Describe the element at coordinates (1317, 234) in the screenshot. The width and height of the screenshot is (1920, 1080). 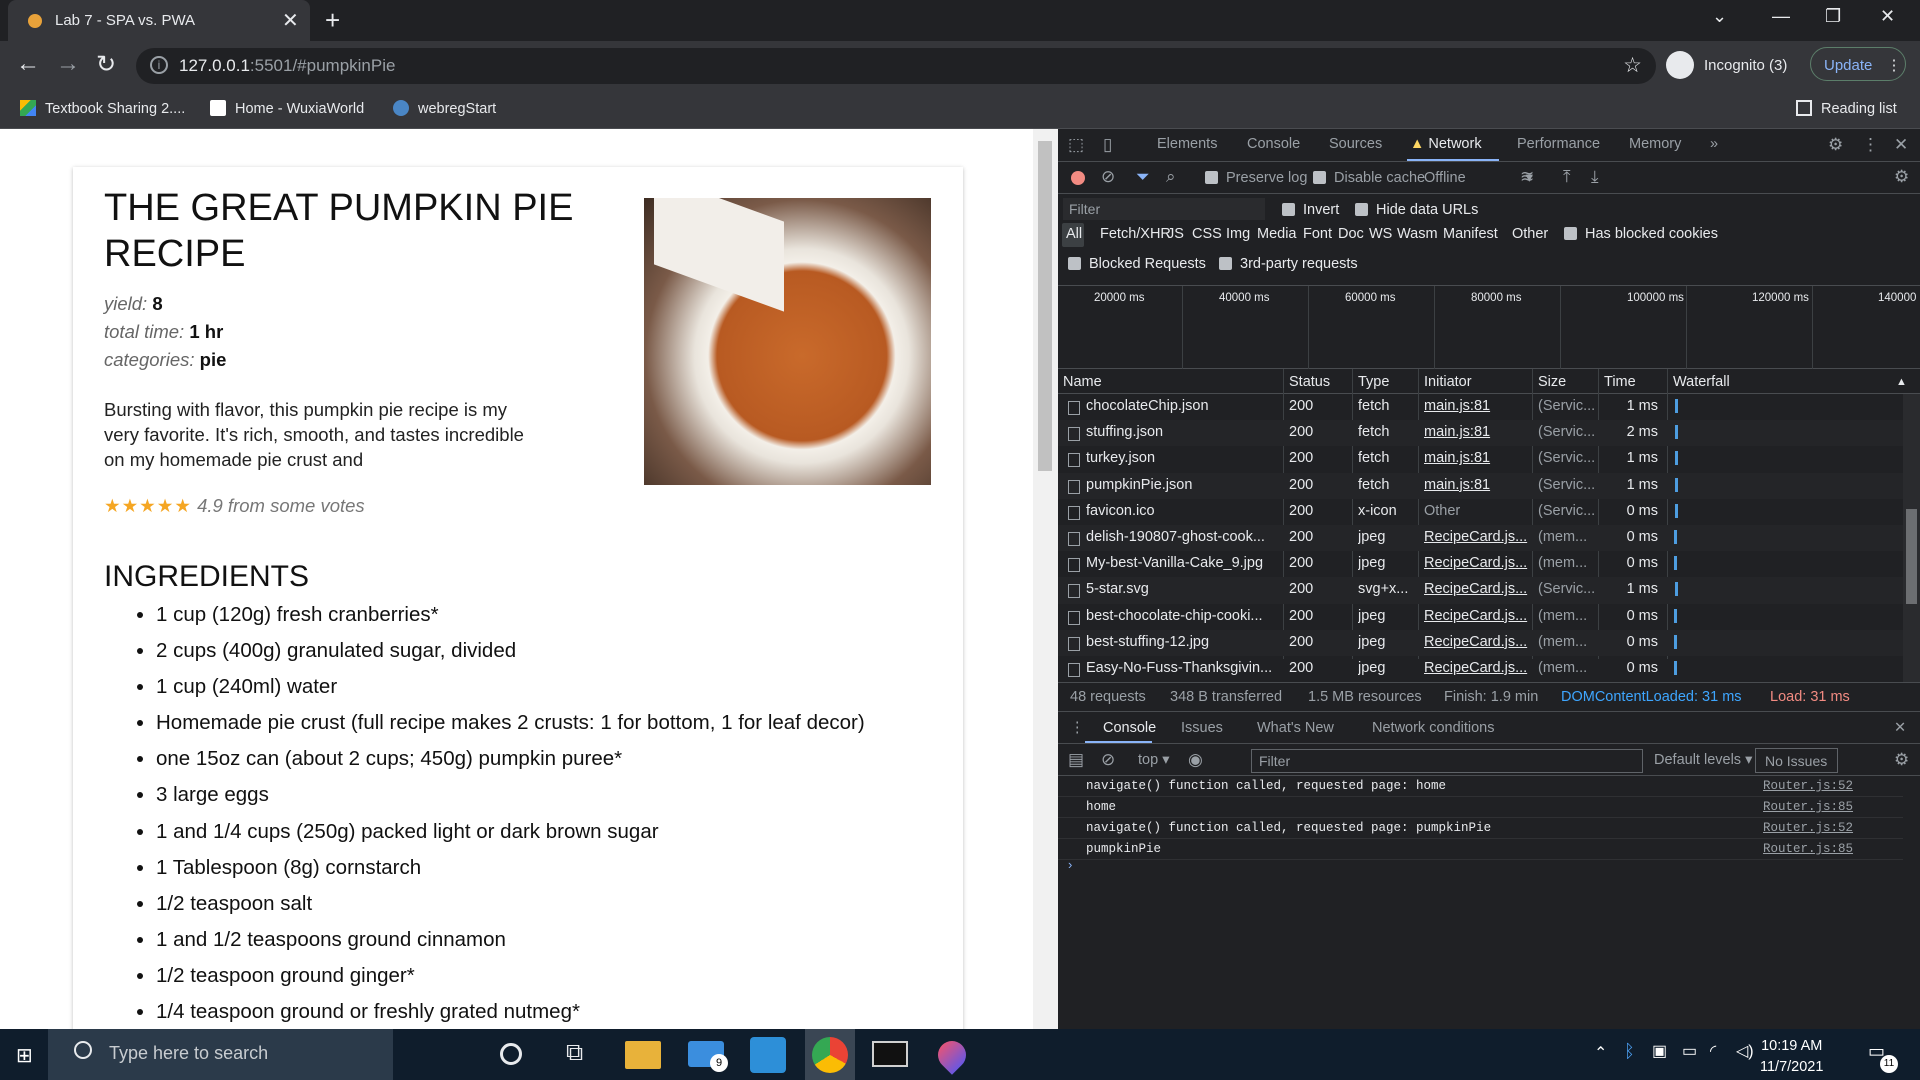
I see `type-filter-font: Font` at that location.